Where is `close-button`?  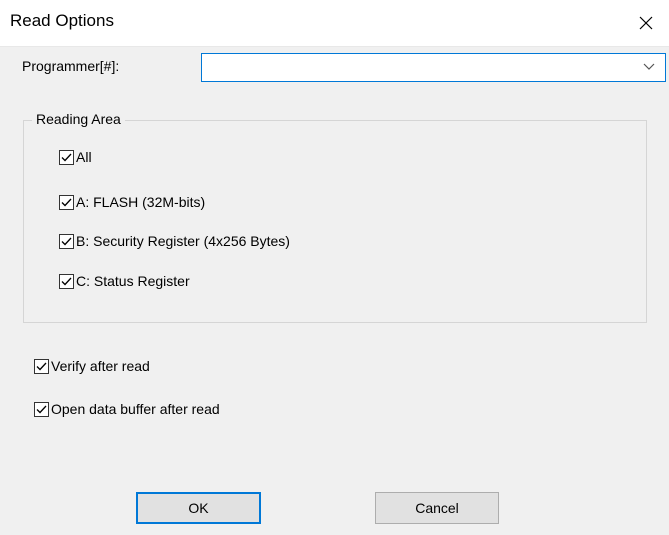 close-button is located at coordinates (646, 23).